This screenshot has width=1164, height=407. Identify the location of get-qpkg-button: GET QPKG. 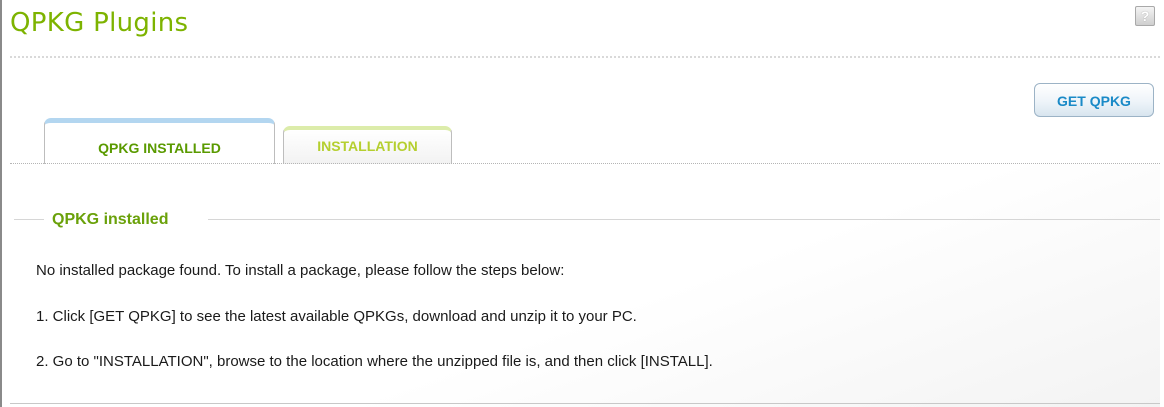
(1094, 100).